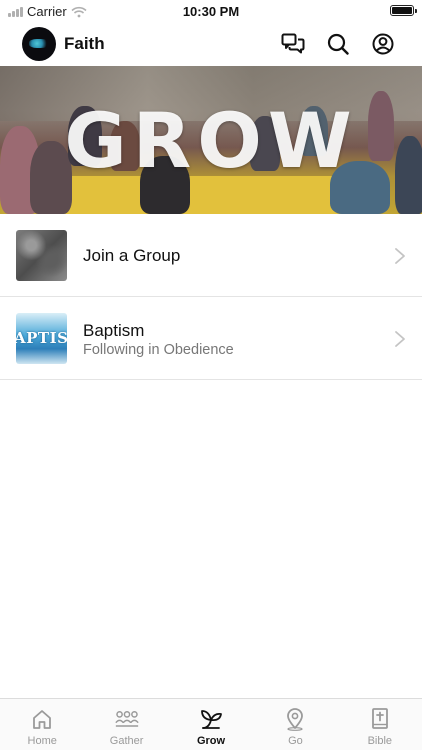 The image size is (422, 750). I want to click on app-title: Faith, so click(84, 43).